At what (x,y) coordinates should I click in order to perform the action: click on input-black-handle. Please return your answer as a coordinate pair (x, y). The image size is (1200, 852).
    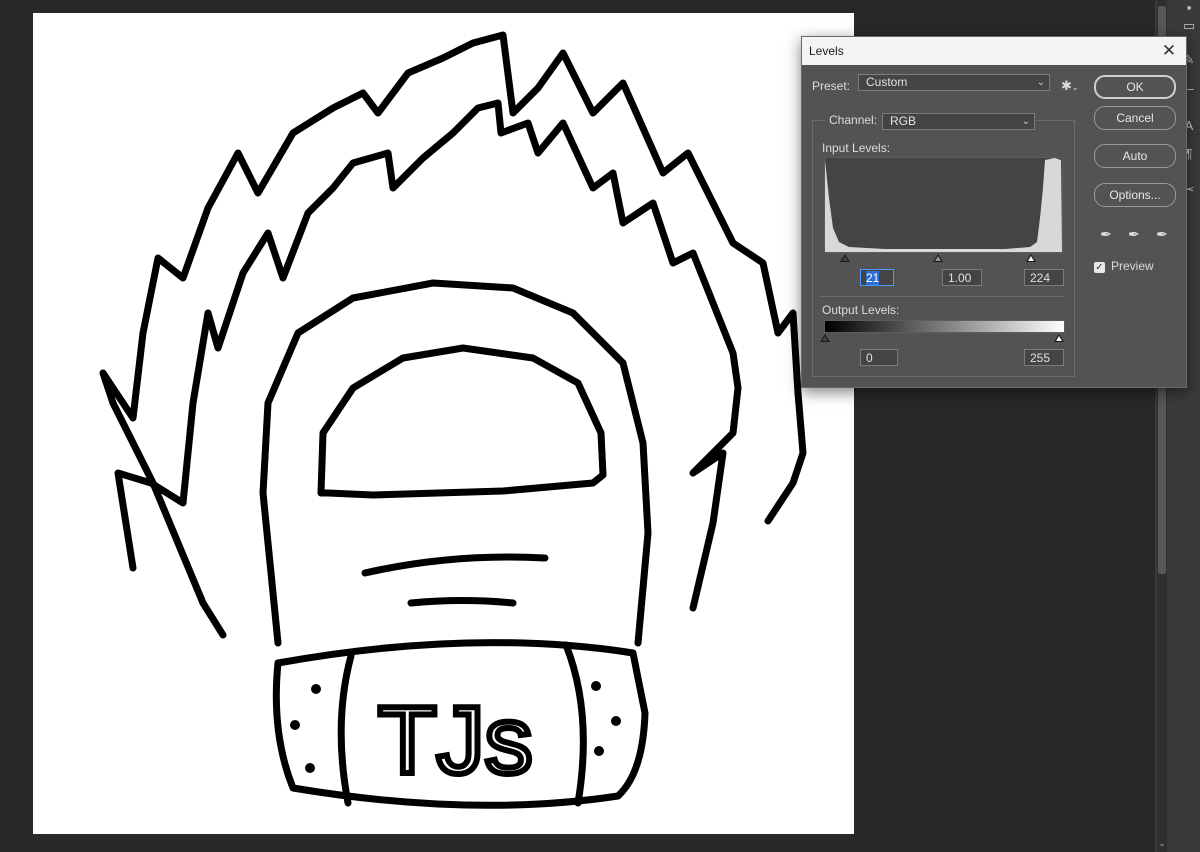
    Looking at the image, I should click on (845, 258).